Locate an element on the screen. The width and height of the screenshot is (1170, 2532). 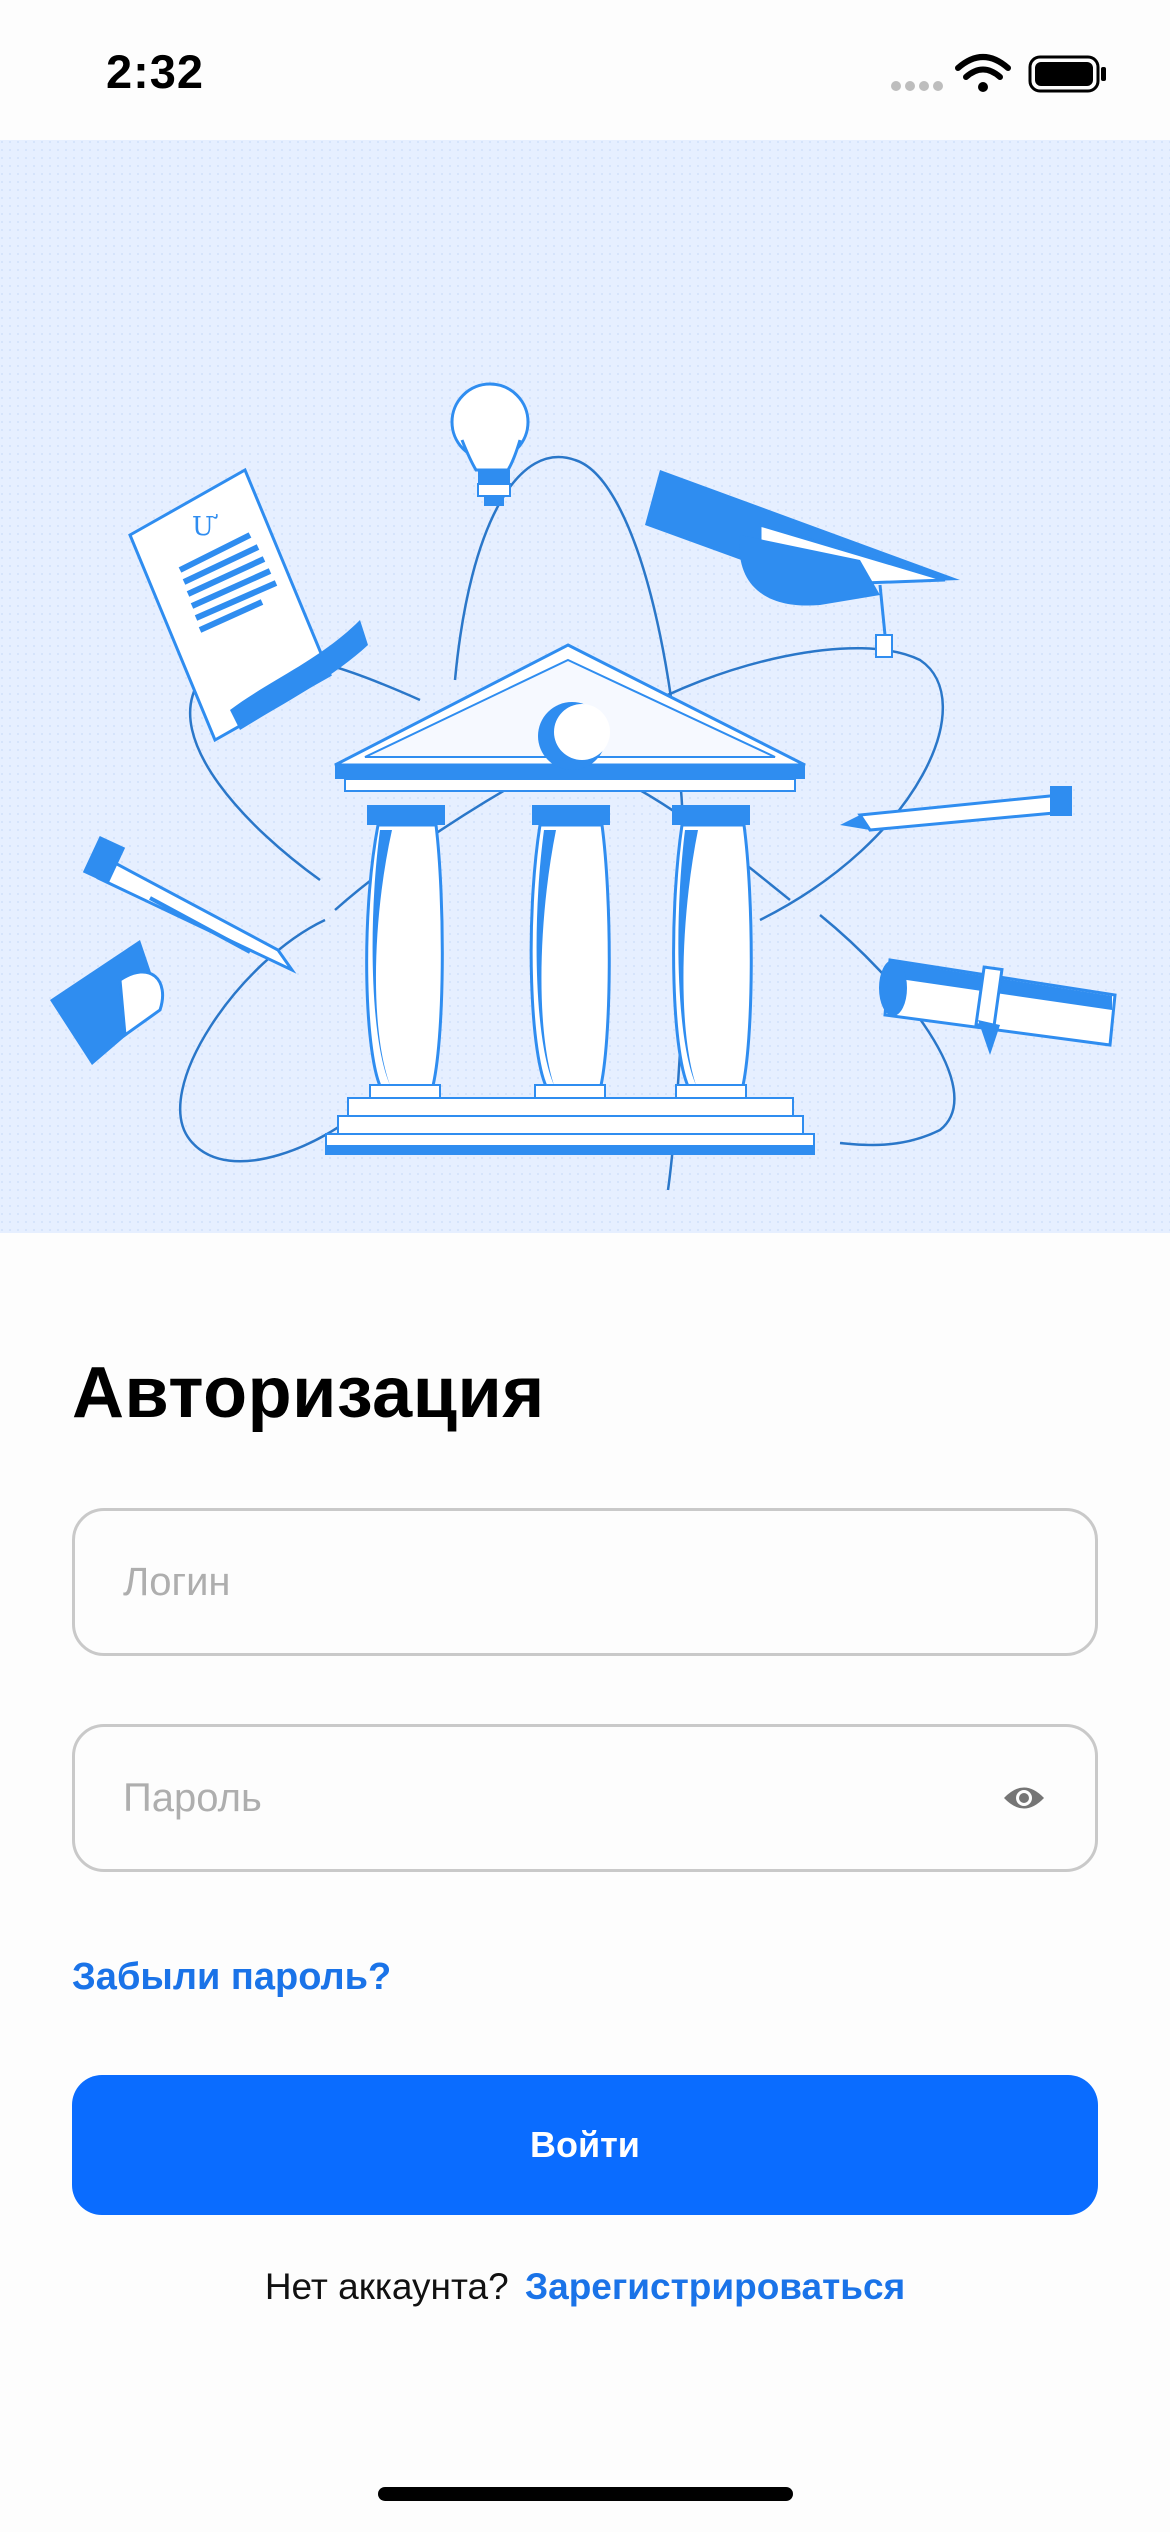
status-bar: 2:32 is located at coordinates (585, 70).